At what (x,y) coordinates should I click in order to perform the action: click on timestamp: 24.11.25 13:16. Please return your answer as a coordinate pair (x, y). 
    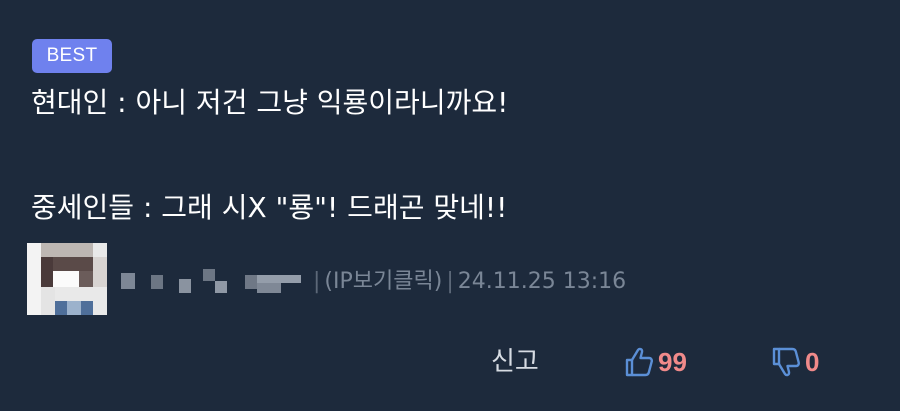
    Looking at the image, I should click on (542, 281).